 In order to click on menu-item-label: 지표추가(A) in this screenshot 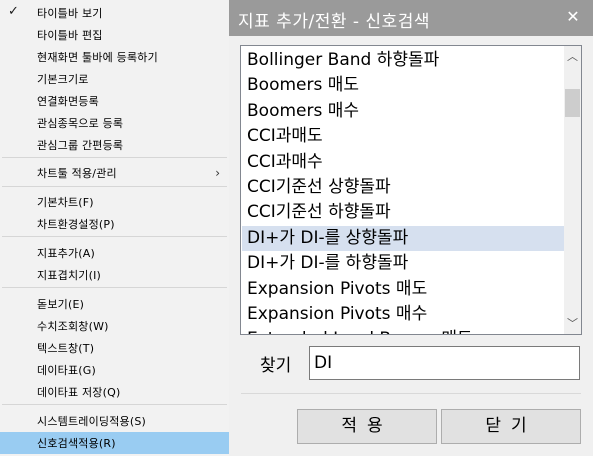, I will do `click(66, 253)`.